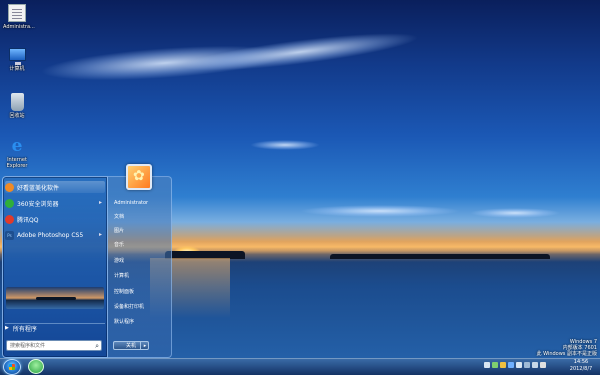  Describe the element at coordinates (28, 346) in the screenshot. I see `search-placeholder: 搜索程序和文件` at that location.